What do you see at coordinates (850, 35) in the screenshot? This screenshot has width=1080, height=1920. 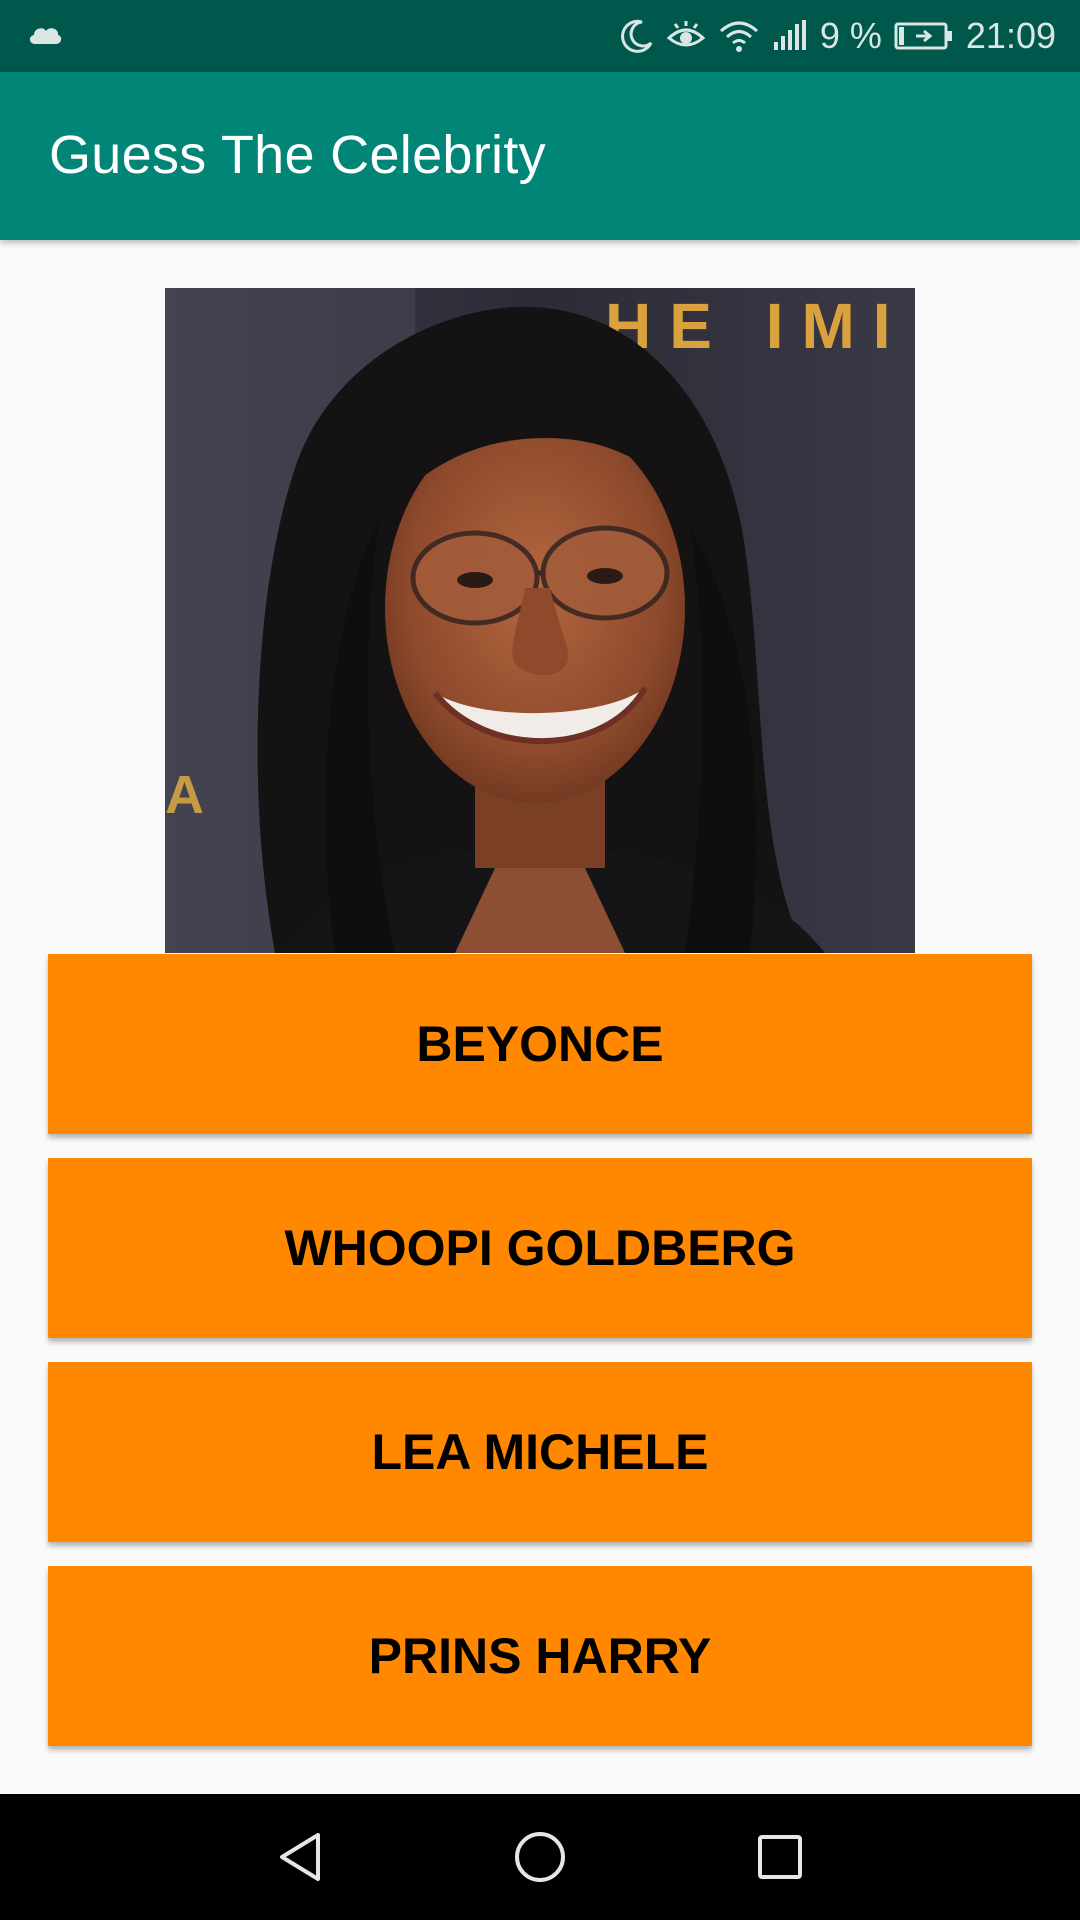 I see `battery-percent: 9 %` at bounding box center [850, 35].